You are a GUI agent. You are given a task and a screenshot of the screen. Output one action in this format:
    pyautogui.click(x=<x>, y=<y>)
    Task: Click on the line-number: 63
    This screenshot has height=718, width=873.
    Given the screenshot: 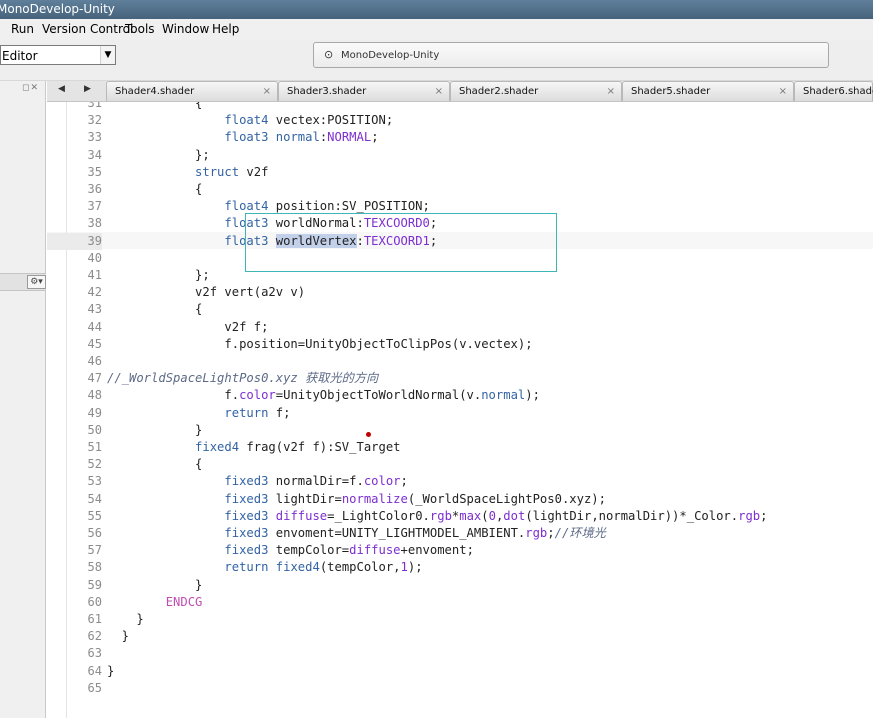 What is the action you would take?
    pyautogui.click(x=94, y=653)
    